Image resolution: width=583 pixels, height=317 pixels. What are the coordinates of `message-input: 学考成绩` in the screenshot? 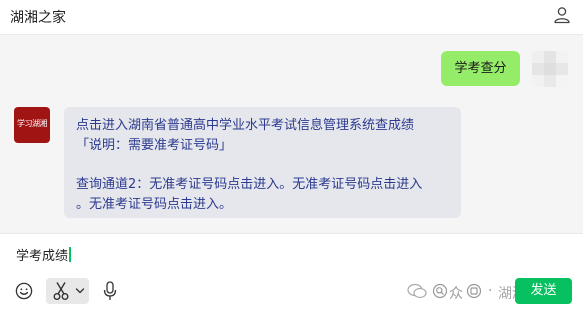 It's located at (44, 254).